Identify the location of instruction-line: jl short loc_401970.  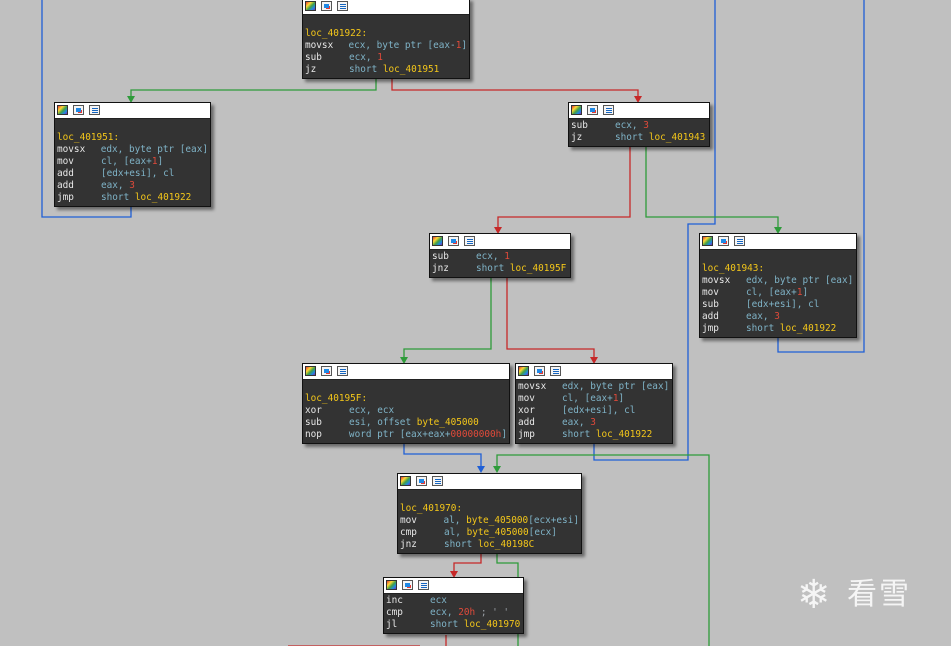
(453, 625).